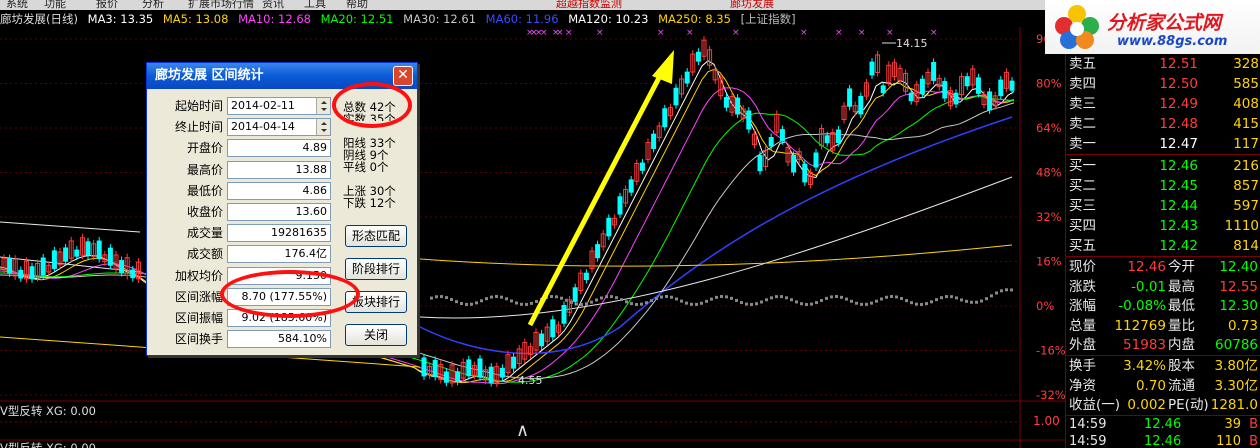  Describe the element at coordinates (315, 5) in the screenshot. I see `menu-item-tools: 工具` at that location.